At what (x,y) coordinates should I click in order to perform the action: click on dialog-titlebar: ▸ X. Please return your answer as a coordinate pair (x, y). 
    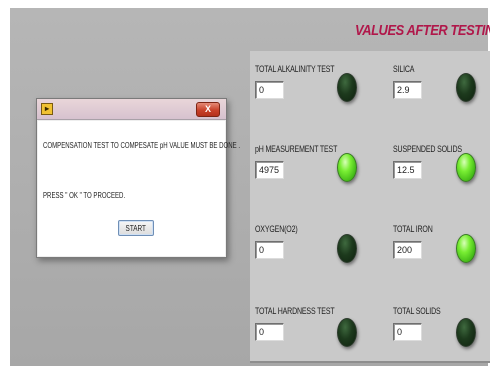
    Looking at the image, I should click on (131, 109).